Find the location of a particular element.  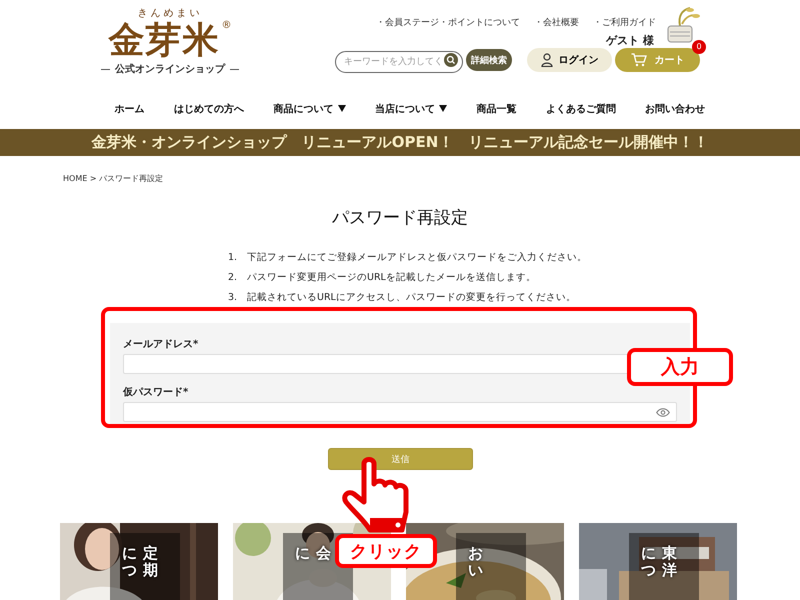

tile-caption: に is located at coordinates (302, 553).